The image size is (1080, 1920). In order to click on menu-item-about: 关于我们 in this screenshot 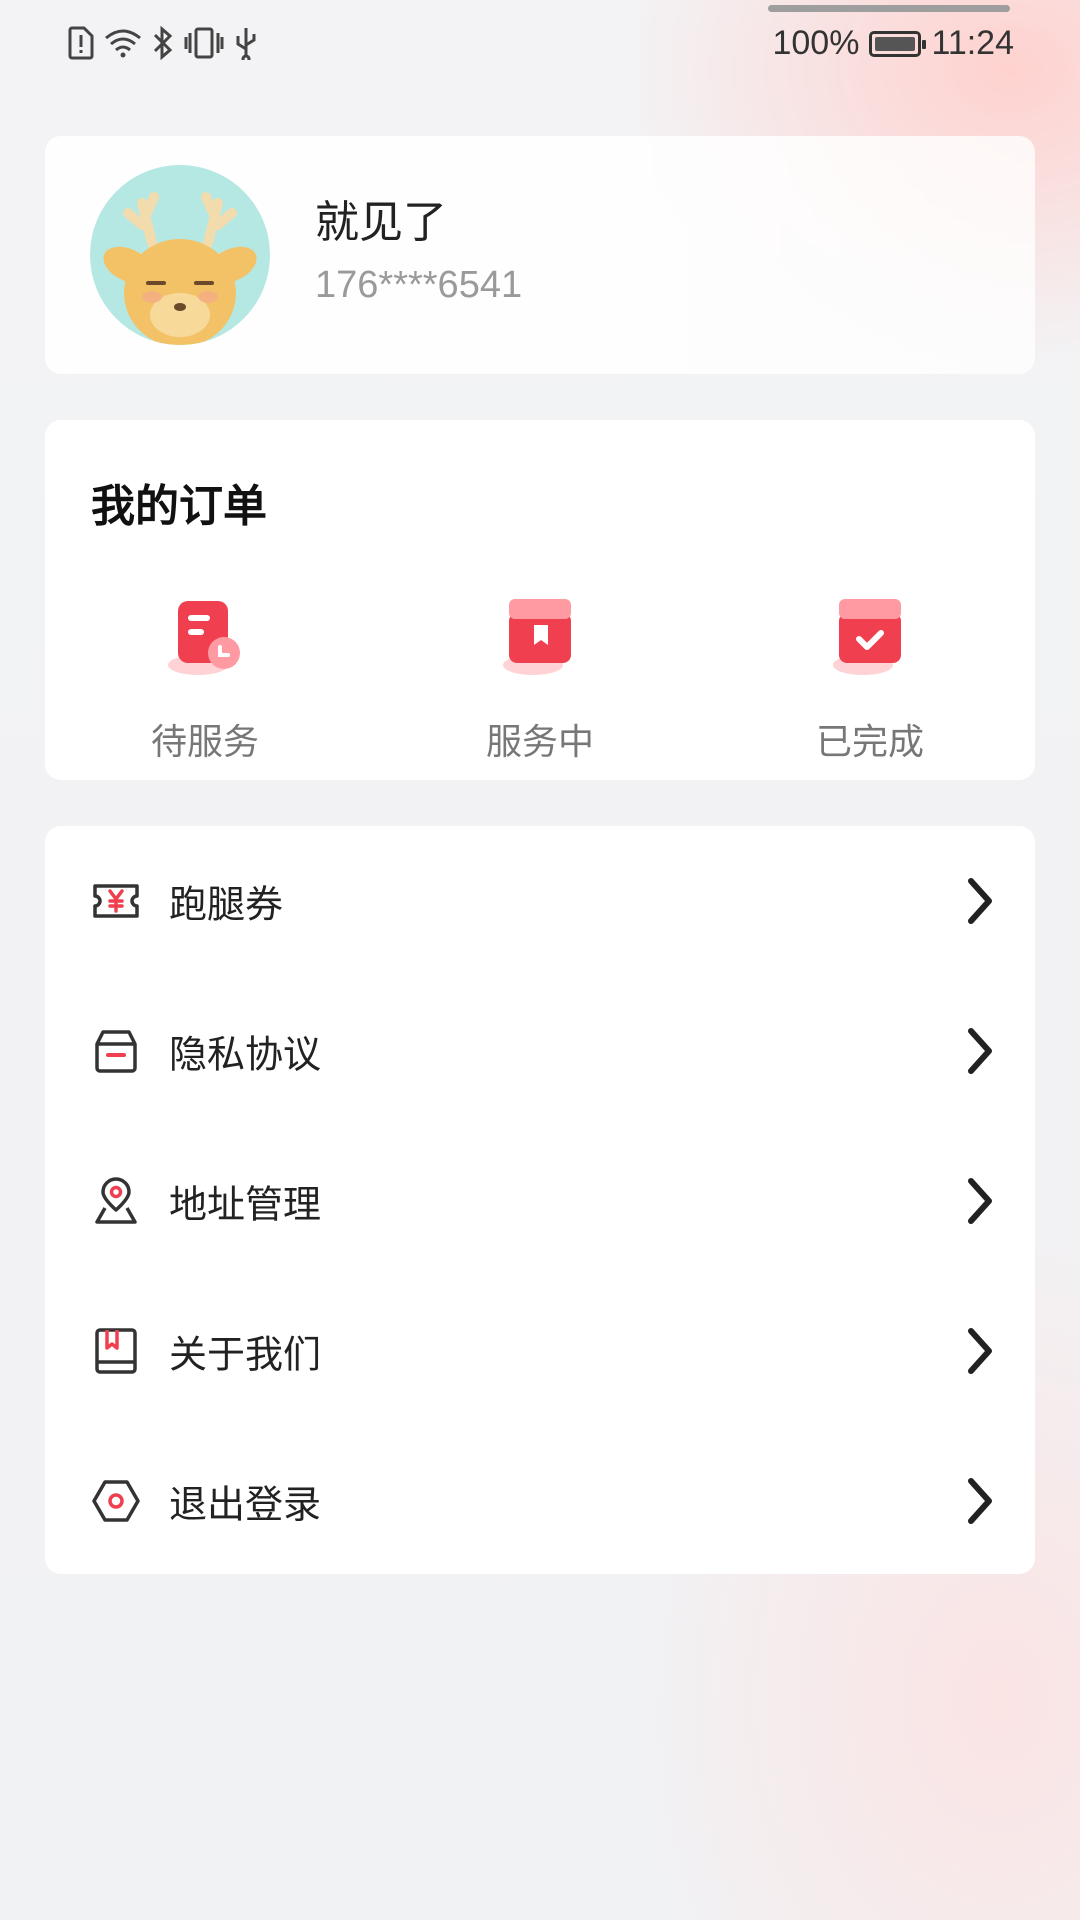, I will do `click(540, 1351)`.